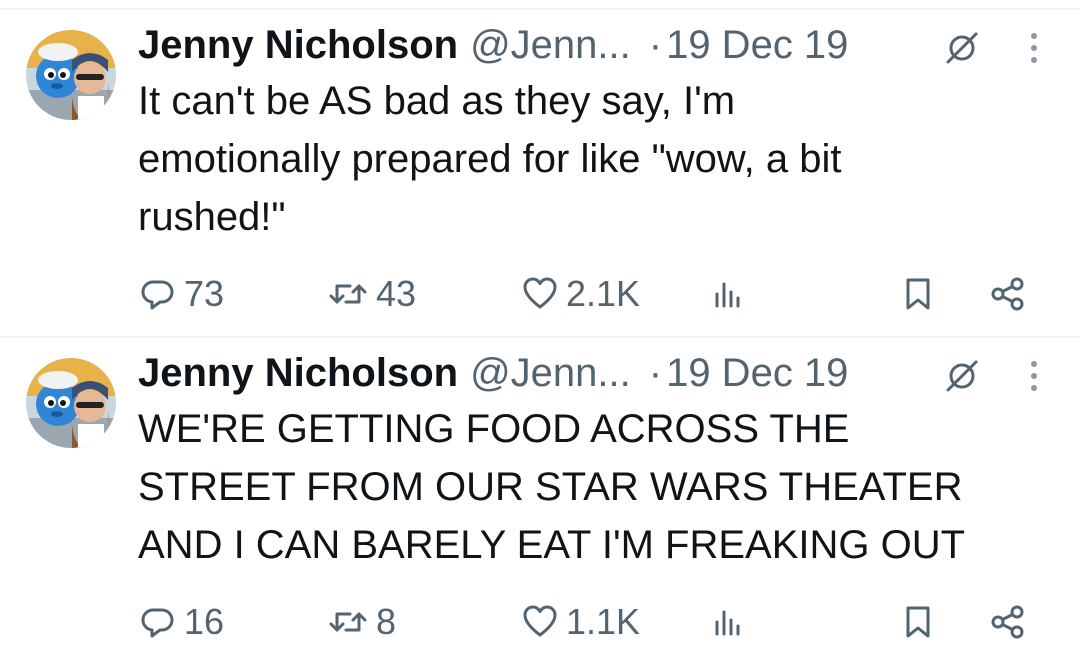 Image resolution: width=1080 pixels, height=656 pixels. What do you see at coordinates (204, 621) in the screenshot?
I see `reply-count: 16` at bounding box center [204, 621].